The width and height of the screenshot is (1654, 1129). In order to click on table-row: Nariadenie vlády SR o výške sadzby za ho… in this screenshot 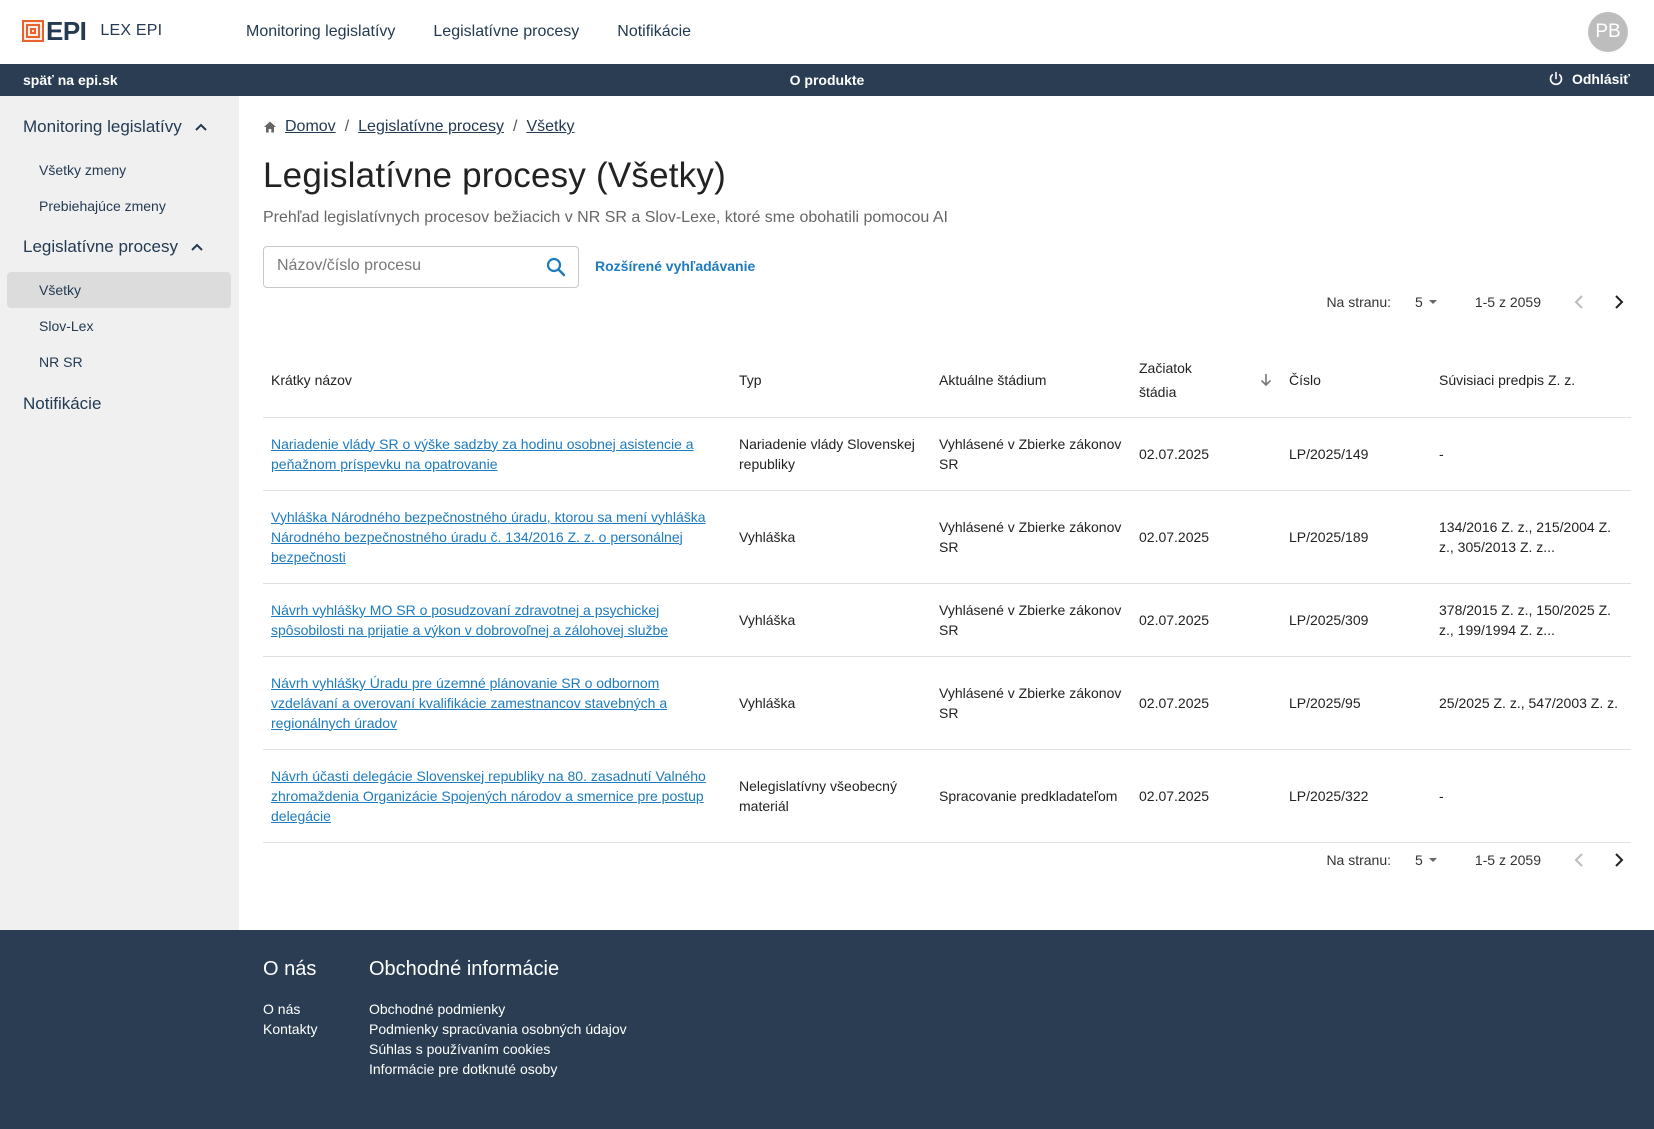, I will do `click(947, 454)`.